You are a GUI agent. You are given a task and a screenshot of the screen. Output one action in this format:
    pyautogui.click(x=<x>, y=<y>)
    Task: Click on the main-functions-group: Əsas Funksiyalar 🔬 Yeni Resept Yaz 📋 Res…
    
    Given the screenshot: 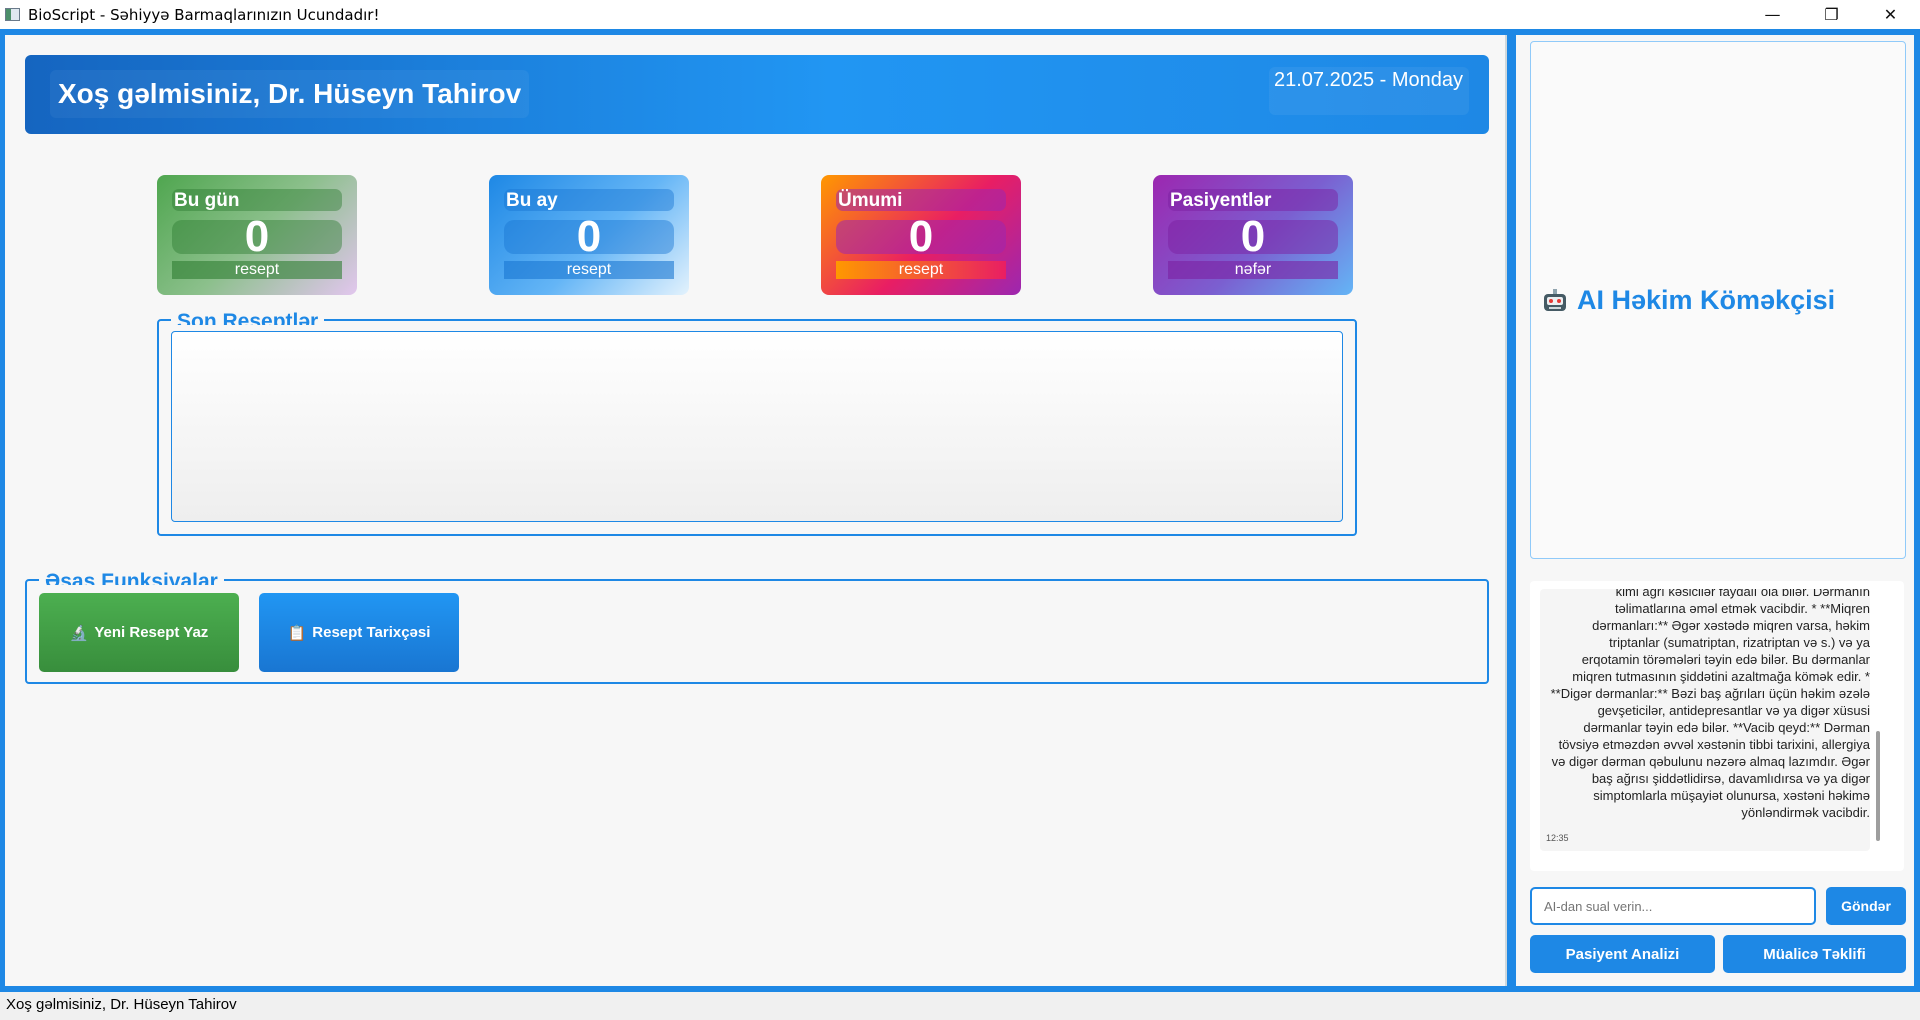 What is the action you would take?
    pyautogui.click(x=757, y=627)
    